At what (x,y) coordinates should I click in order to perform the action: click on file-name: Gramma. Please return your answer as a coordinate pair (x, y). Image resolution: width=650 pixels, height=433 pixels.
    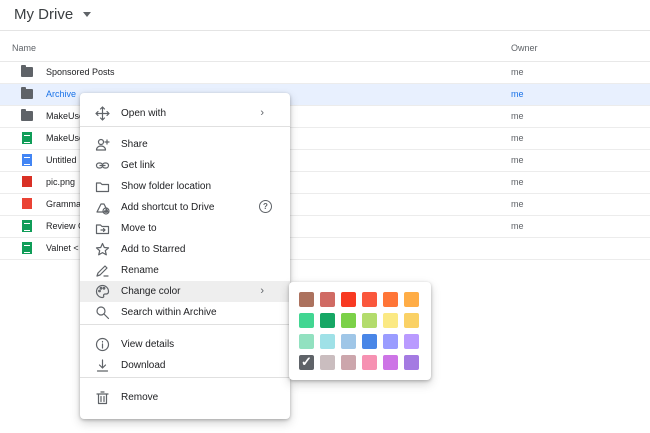
    Looking at the image, I should click on (64, 204).